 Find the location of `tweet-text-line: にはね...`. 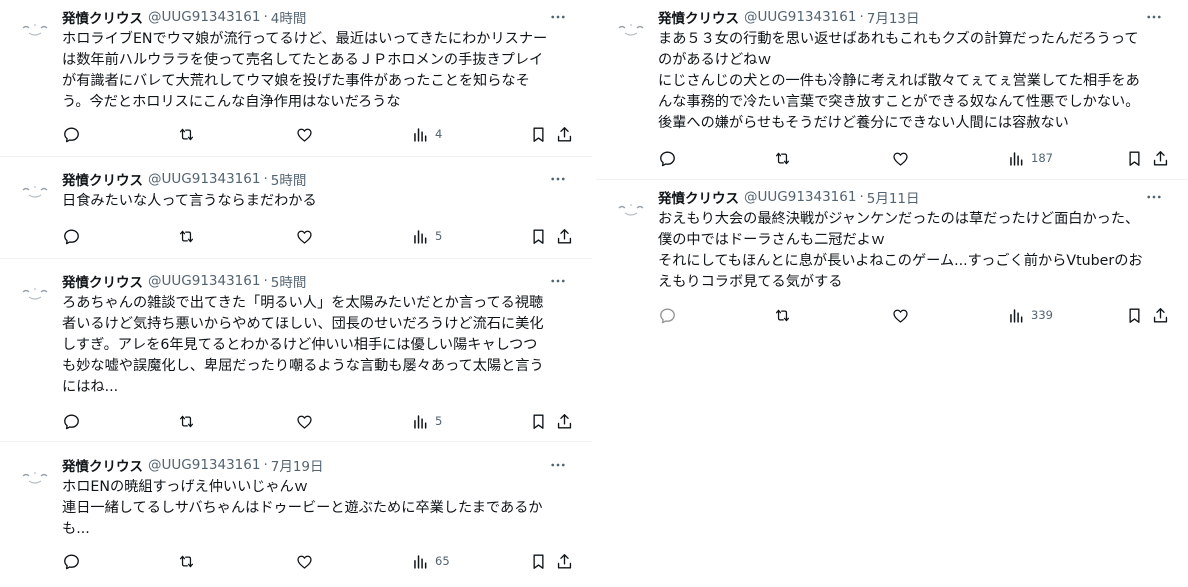

tweet-text-line: にはね... is located at coordinates (90, 387).